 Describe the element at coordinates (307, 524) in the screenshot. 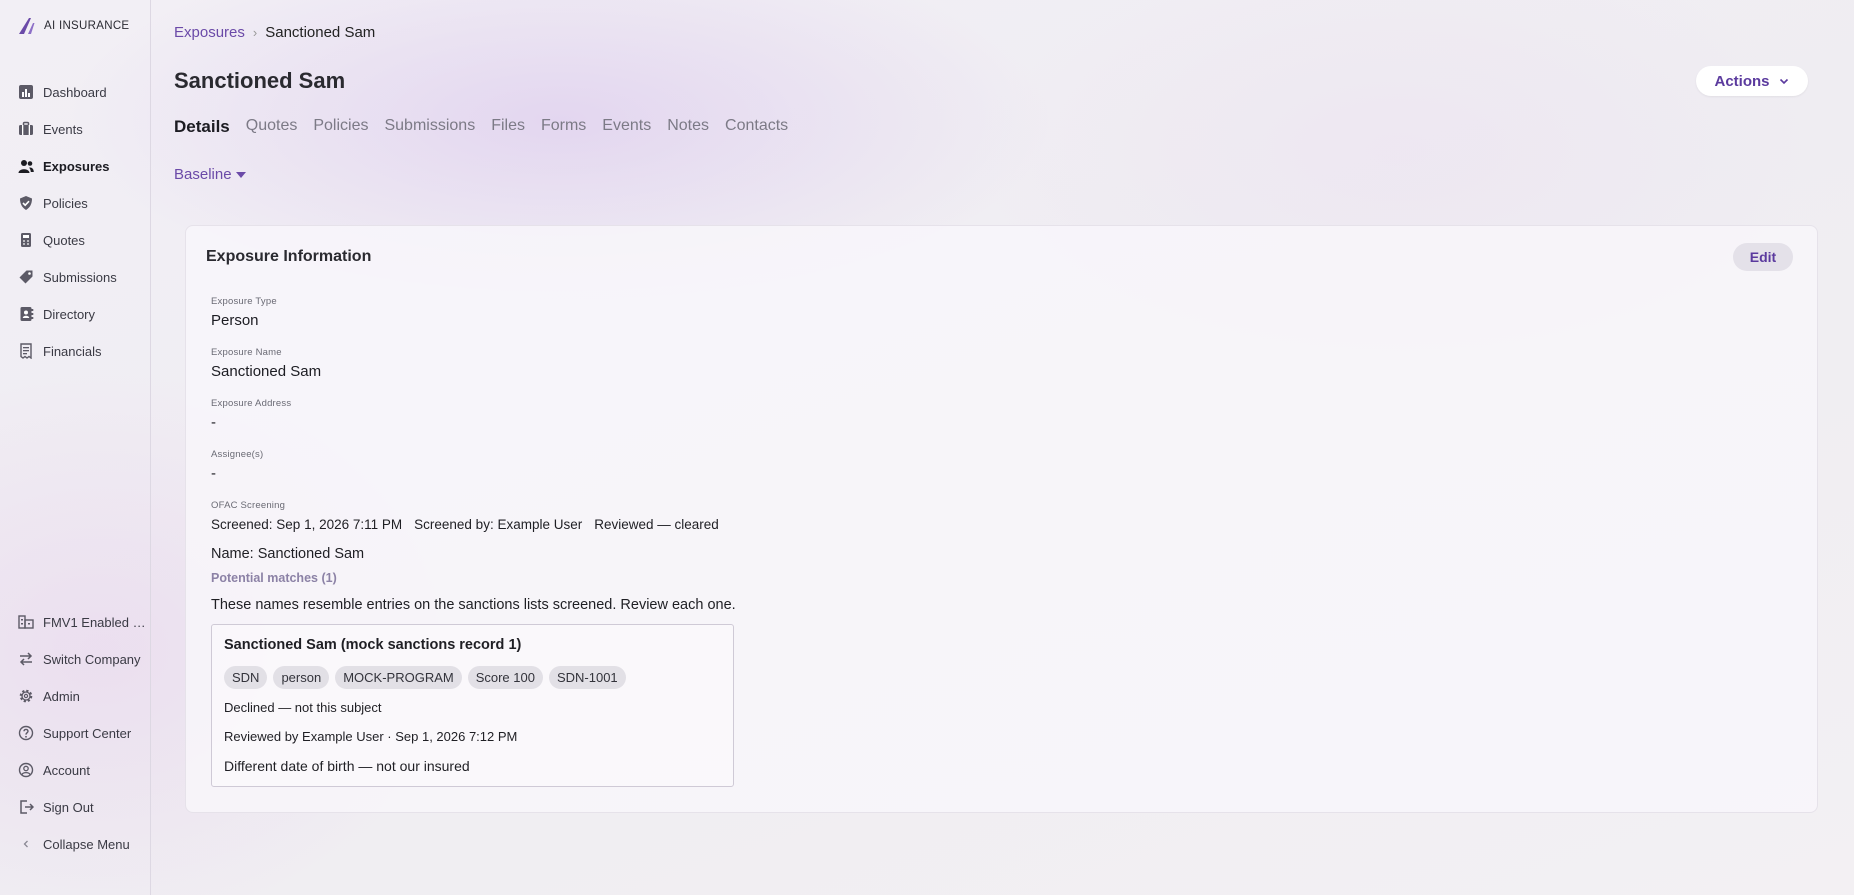

I see `ofac-screened-date: Screened: Sep 1, 2026 7:11 PM` at that location.